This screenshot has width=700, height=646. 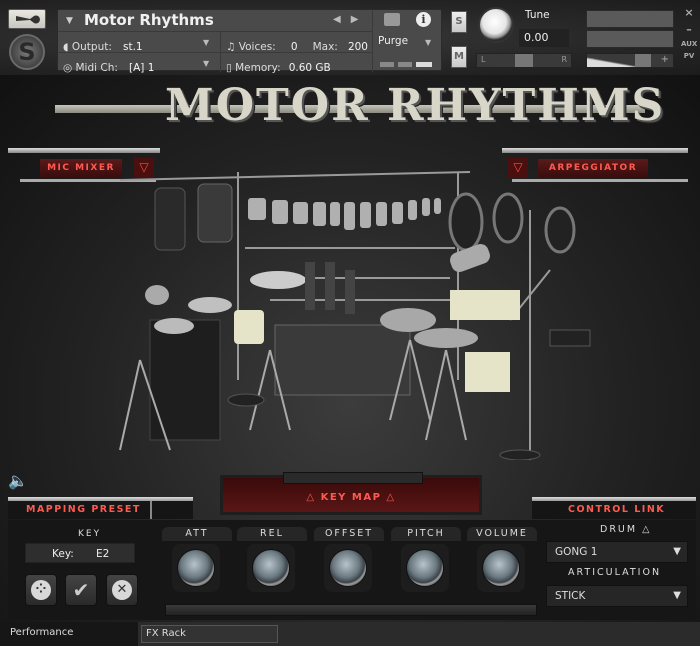 What do you see at coordinates (353, 478) in the screenshot?
I see `key-map-handle` at bounding box center [353, 478].